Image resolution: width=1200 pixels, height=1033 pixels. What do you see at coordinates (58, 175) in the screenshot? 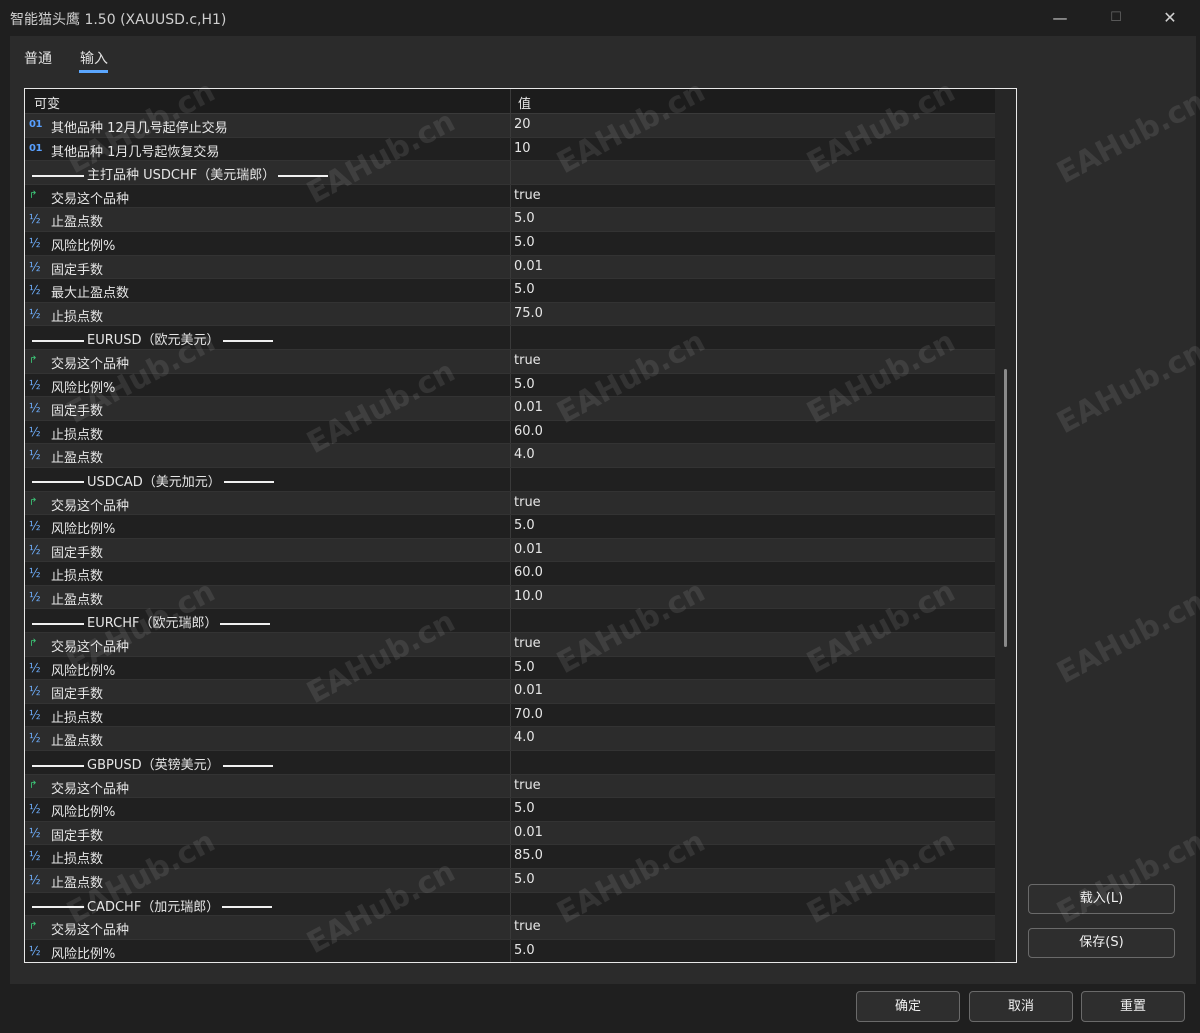
I see `separator-line` at bounding box center [58, 175].